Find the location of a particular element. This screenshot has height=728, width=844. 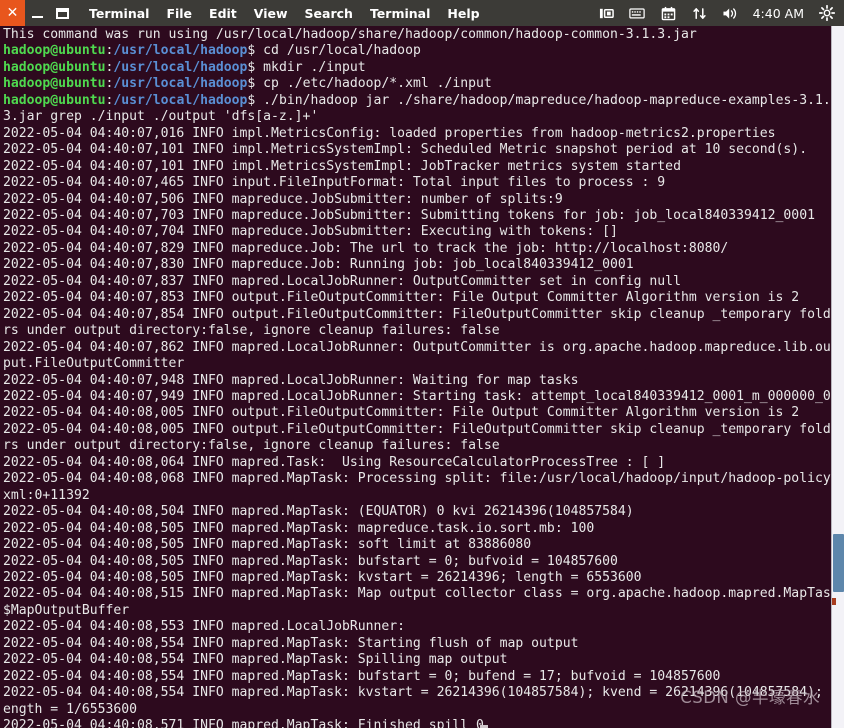

system-tray: 4:40 AM is located at coordinates (721, 13).